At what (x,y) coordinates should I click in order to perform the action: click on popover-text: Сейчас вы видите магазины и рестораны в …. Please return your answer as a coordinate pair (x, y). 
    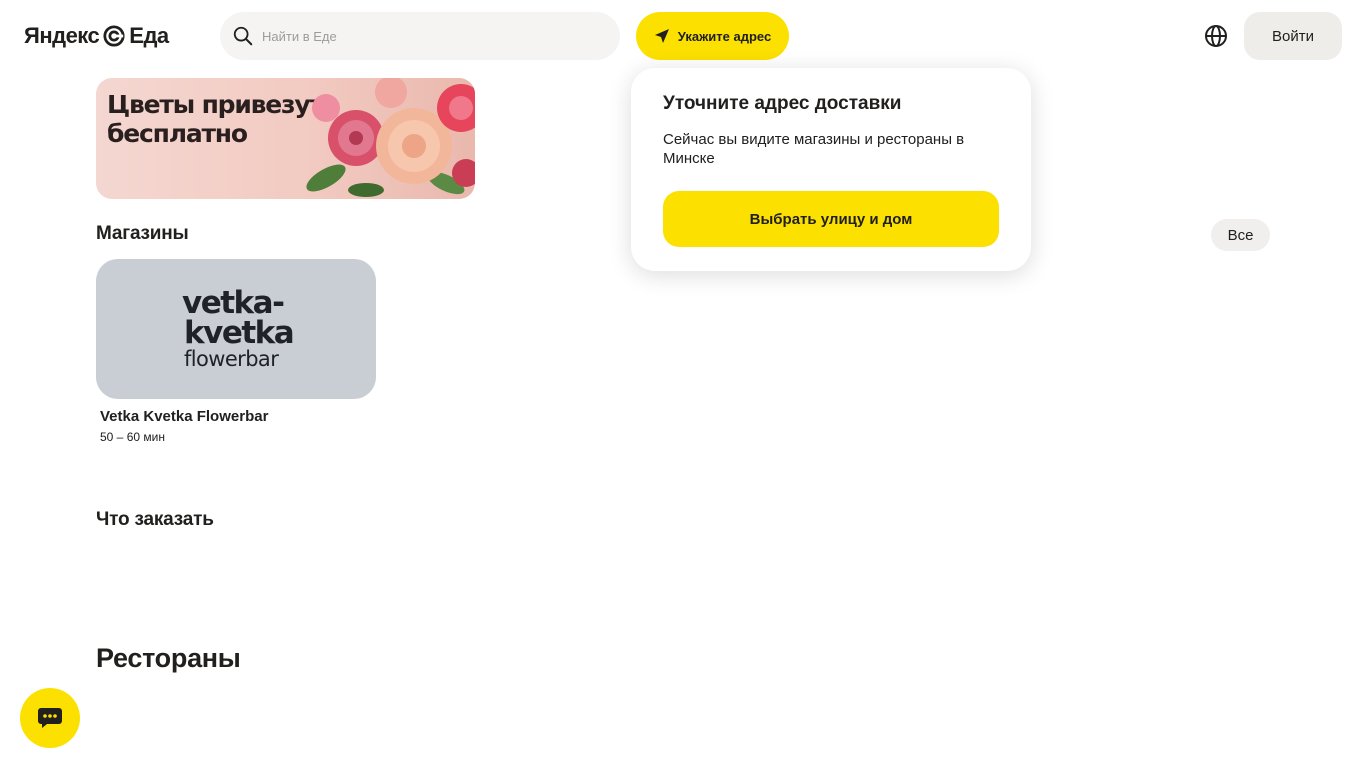
    Looking at the image, I should click on (814, 149).